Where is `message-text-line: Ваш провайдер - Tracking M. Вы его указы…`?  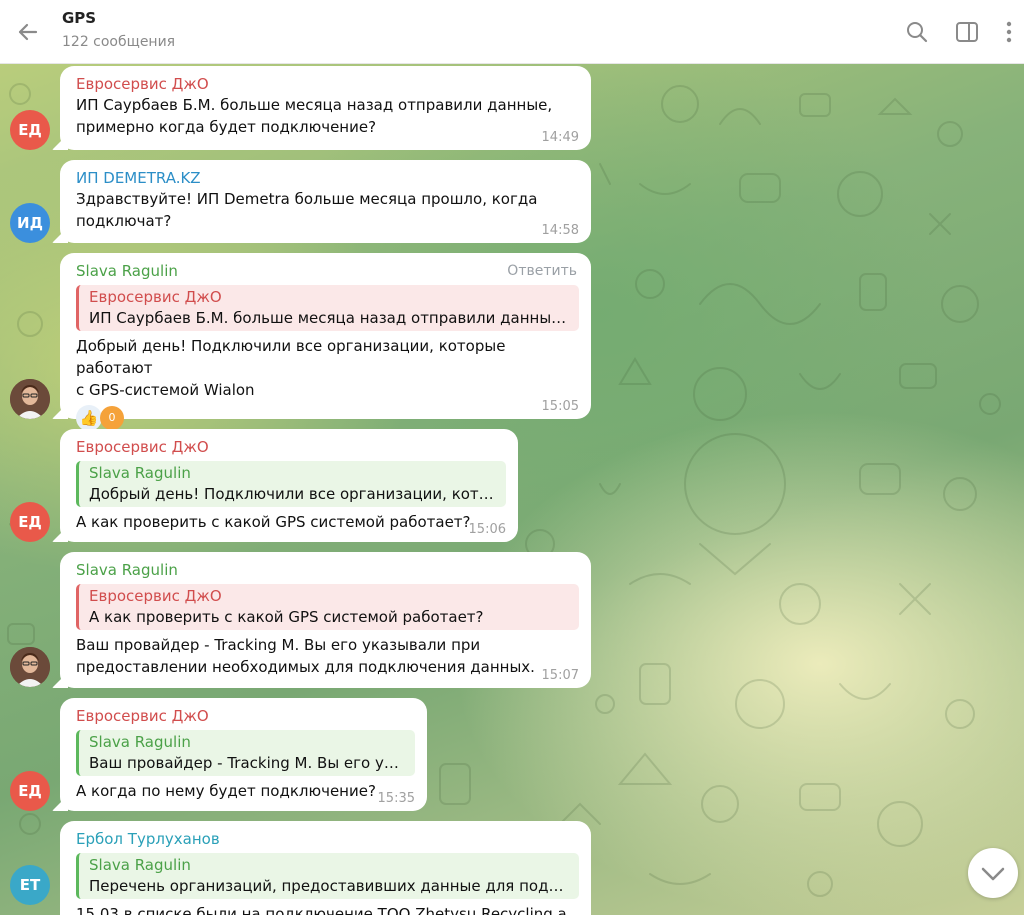 message-text-line: Ваш провайдер - Tracking M. Вы его указы… is located at coordinates (278, 645).